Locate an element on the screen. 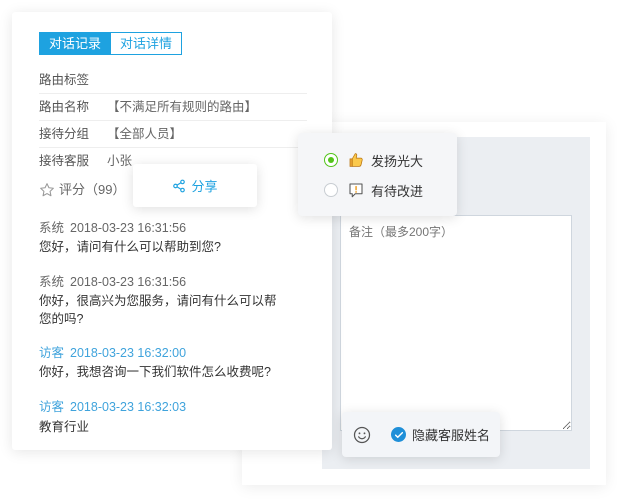 Image resolution: width=617 pixels, height=499 pixels. option-improve: 有待改进 is located at coordinates (373, 190).